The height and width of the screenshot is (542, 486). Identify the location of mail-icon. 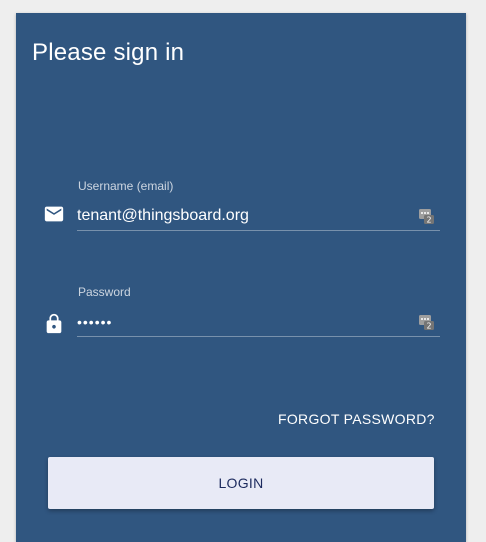
(54, 214).